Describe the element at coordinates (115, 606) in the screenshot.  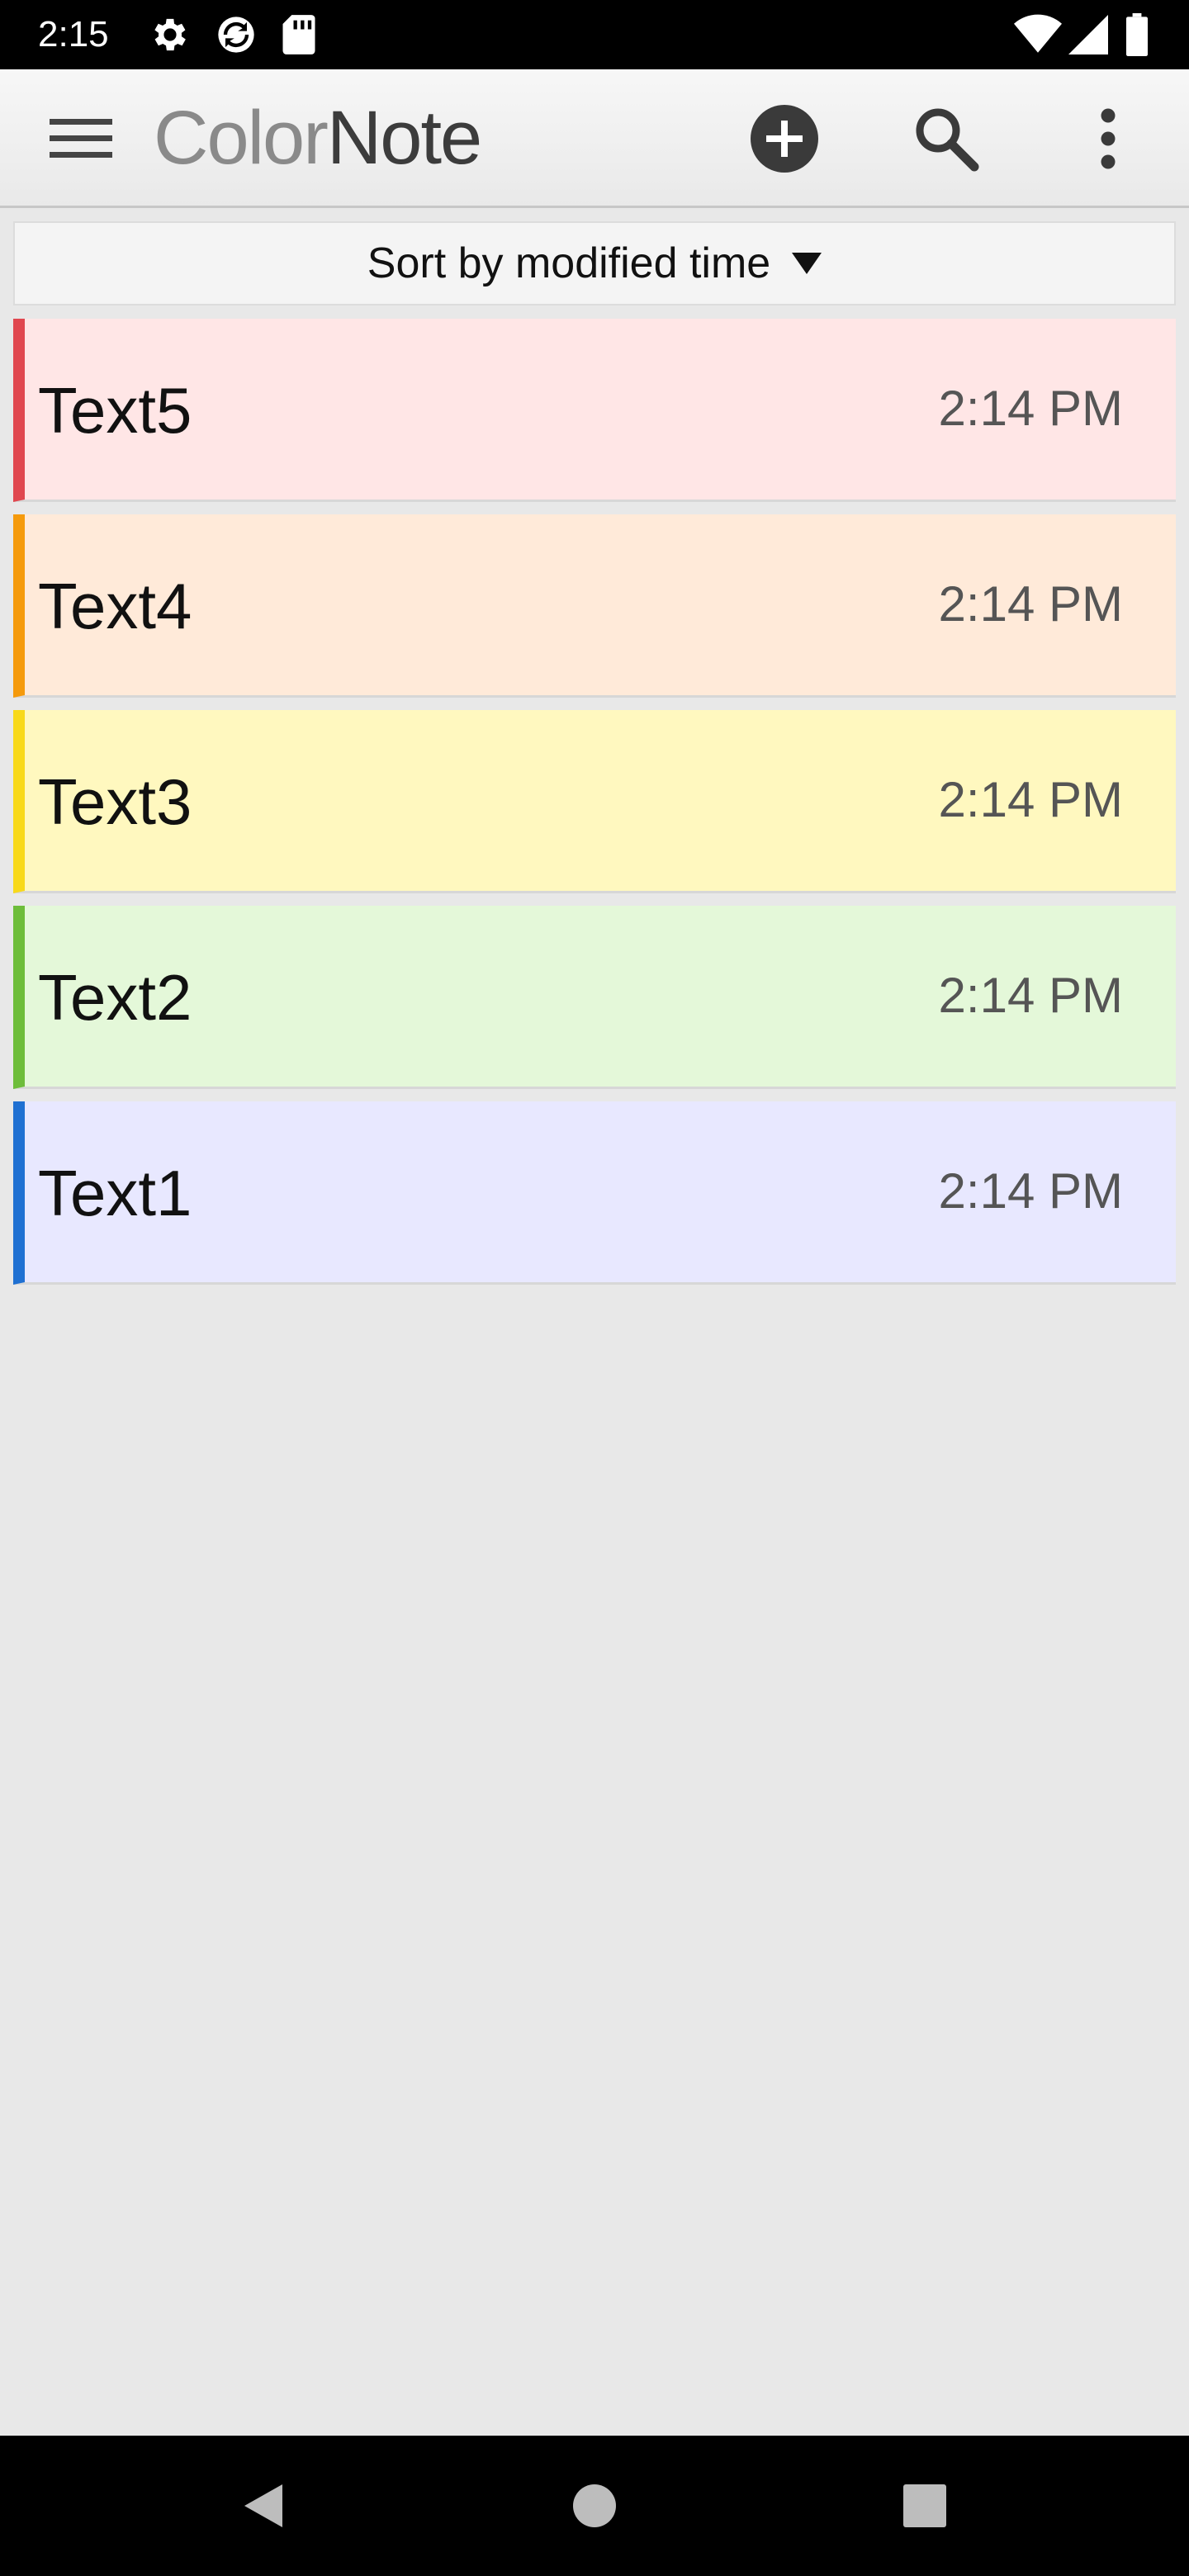
I see `note-title: Text4` at that location.